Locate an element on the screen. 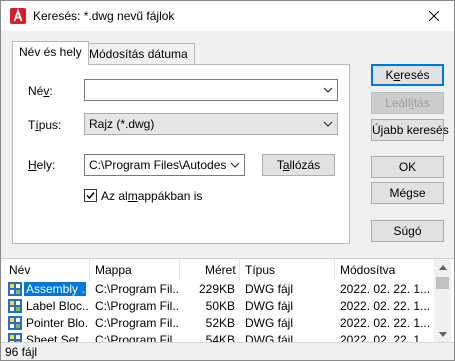  cell-size: 50KB is located at coordinates (220, 306).